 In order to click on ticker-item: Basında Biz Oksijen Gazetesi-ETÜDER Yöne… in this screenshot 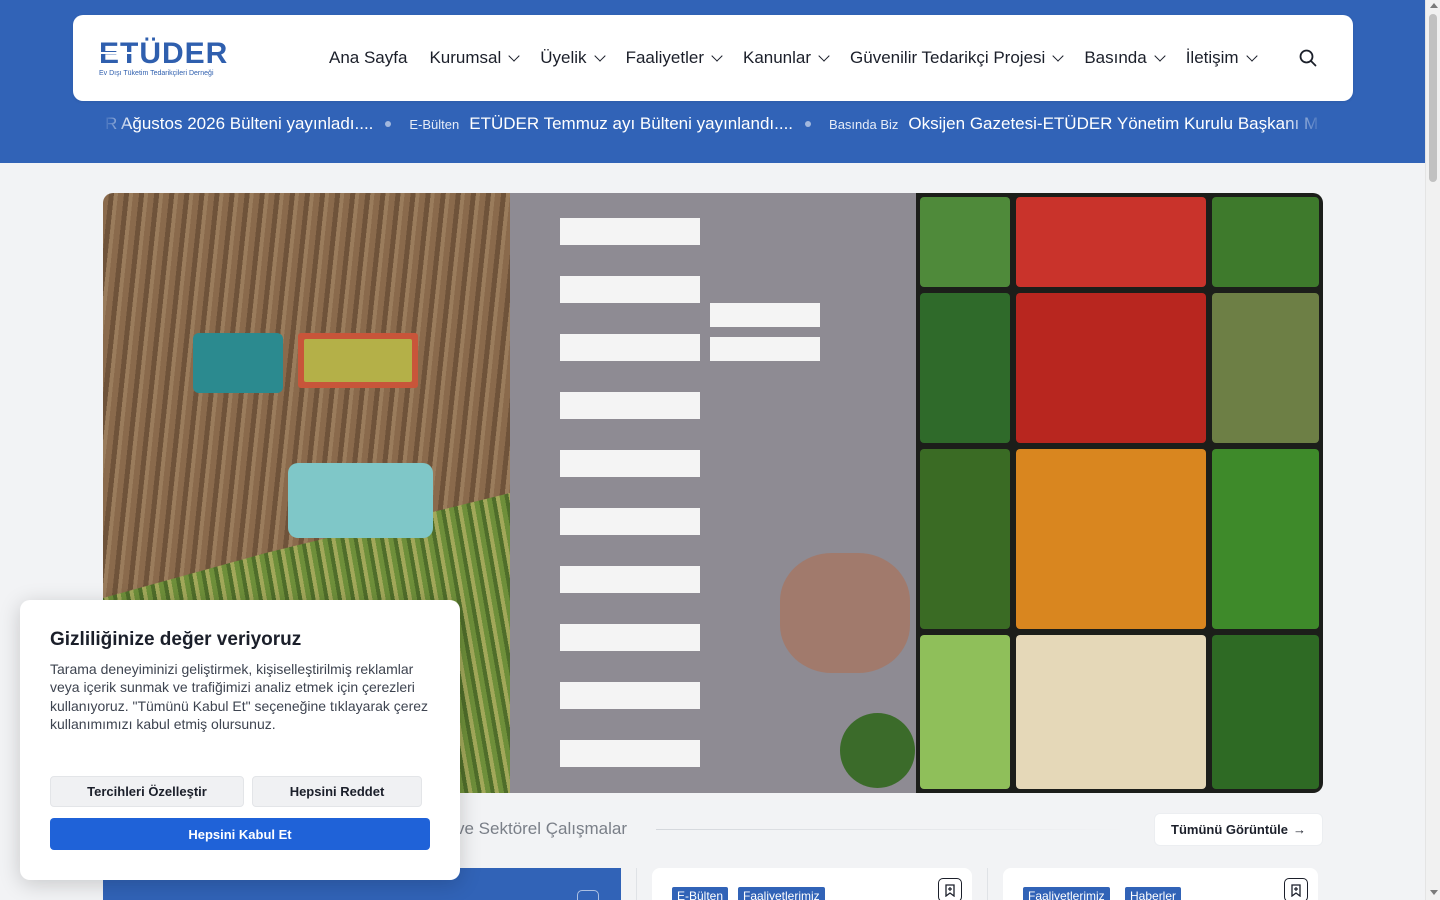, I will do `click(1073, 124)`.